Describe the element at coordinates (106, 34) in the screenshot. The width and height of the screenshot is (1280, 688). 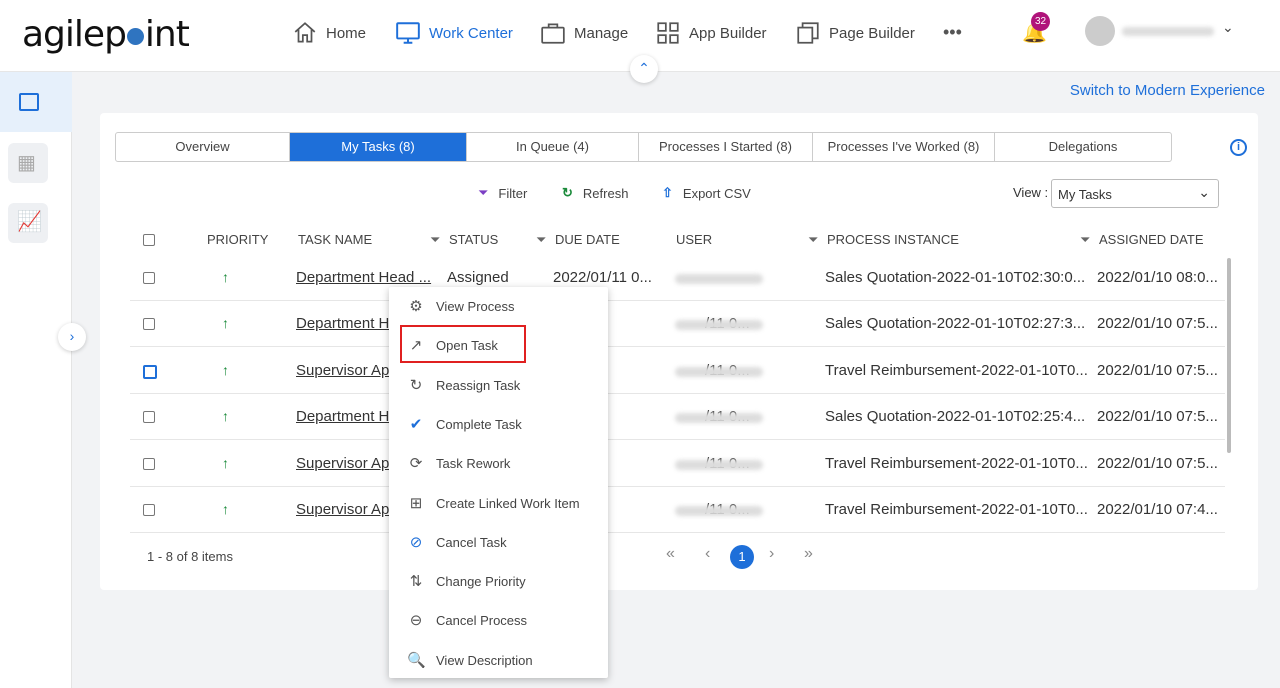
I see `agilepoint-logo: agilep int` at that location.